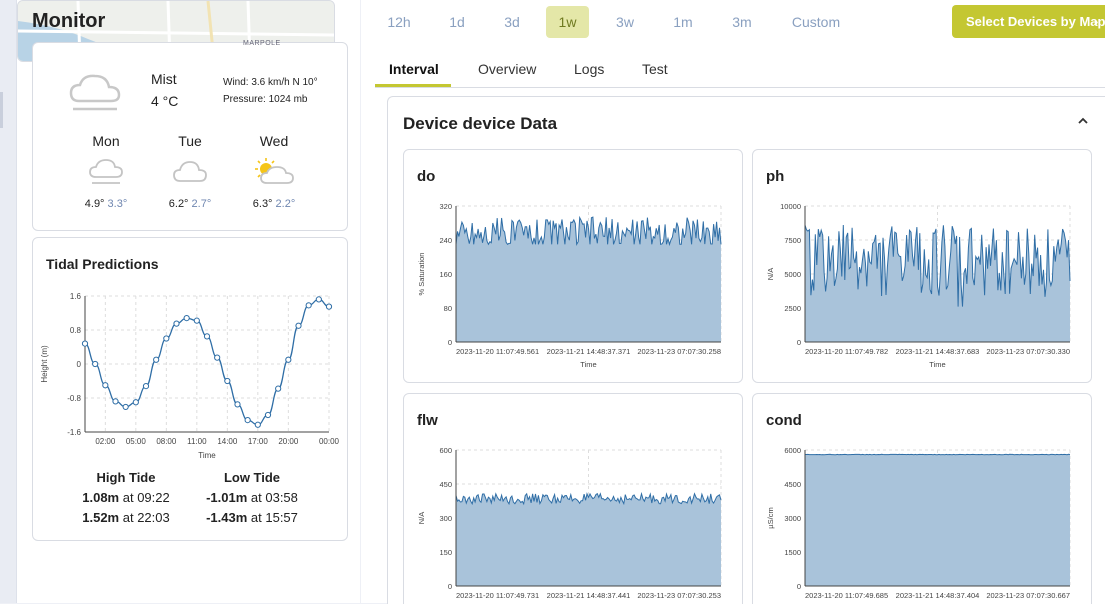 This screenshot has height=604, width=1105. I want to click on x-tick-label: 2023-11-23 07:07:30.253, so click(679, 595).